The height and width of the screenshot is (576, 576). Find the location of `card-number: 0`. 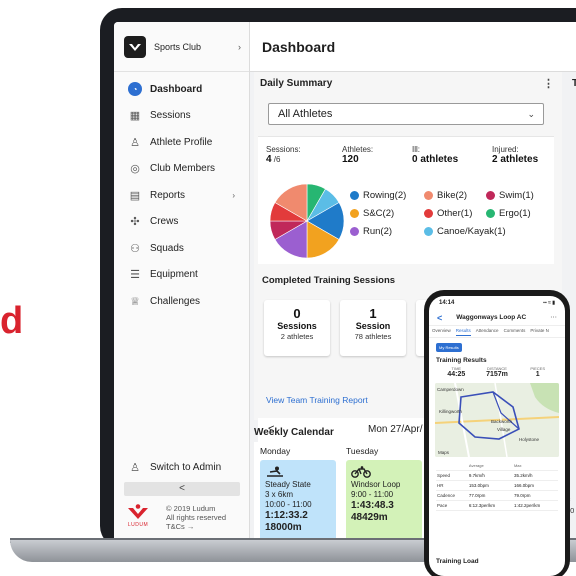

card-number: 0 is located at coordinates (297, 313).